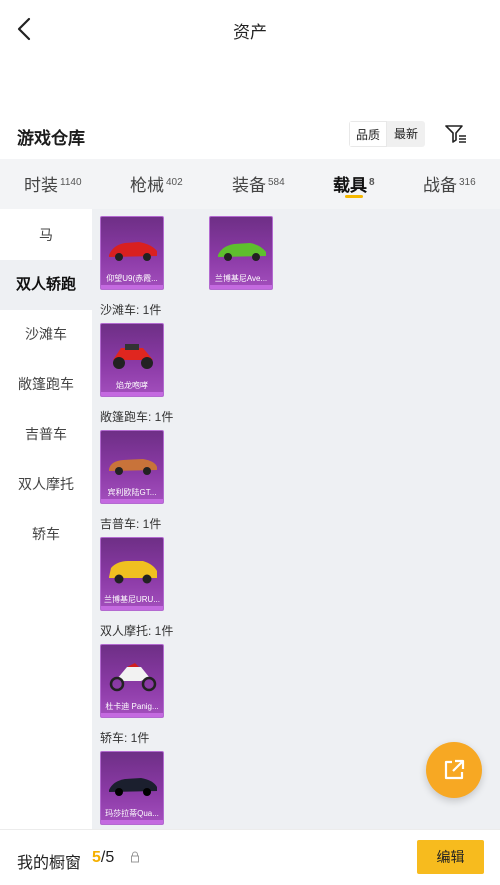  I want to click on showcase-bar: 我的橱窗 5/5 编辑, so click(250, 857).